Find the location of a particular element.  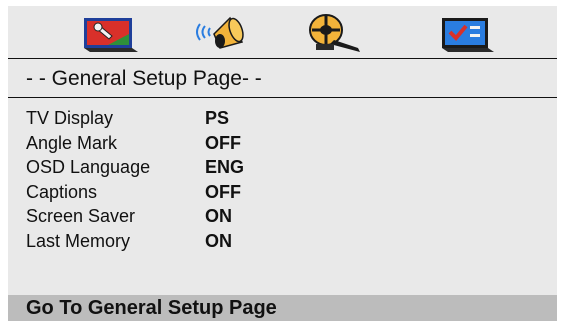

status-text: Go To General Setup Page is located at coordinates (151, 308).